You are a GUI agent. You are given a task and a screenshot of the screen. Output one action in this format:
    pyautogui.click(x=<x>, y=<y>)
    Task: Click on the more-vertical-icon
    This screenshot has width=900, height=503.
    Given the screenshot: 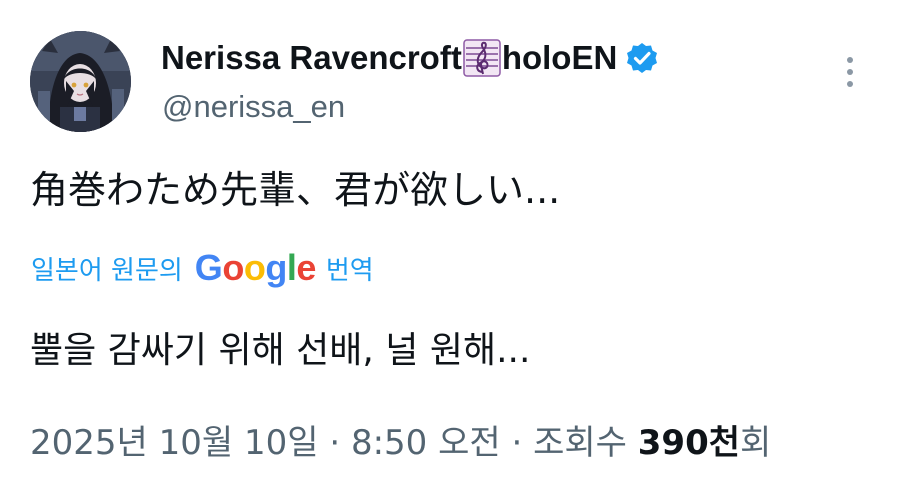 What is the action you would take?
    pyautogui.click(x=850, y=72)
    